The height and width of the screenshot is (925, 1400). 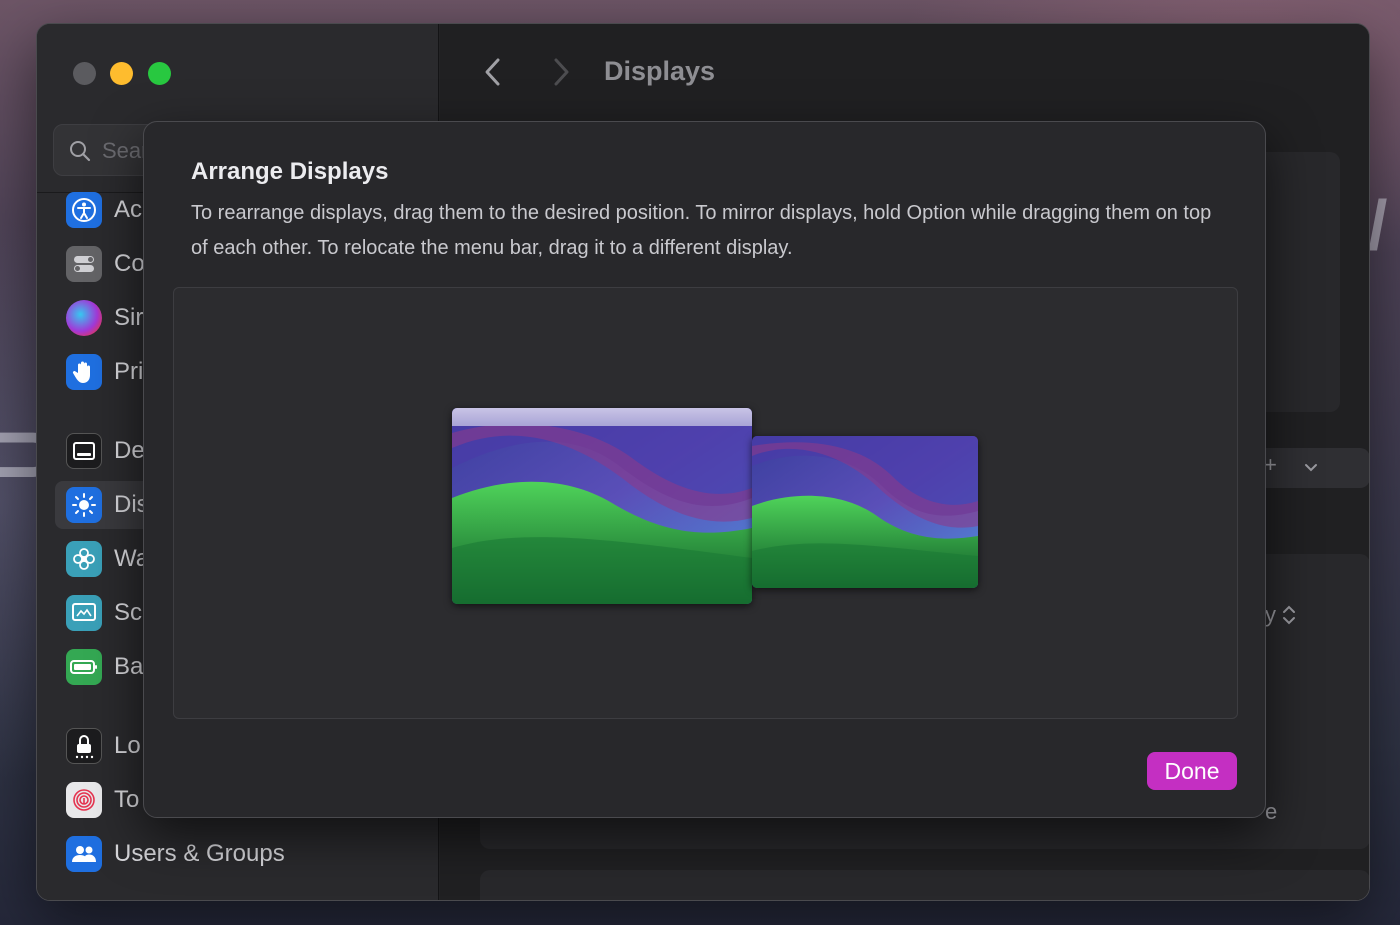 What do you see at coordinates (84, 318) in the screenshot?
I see `siri-icon` at bounding box center [84, 318].